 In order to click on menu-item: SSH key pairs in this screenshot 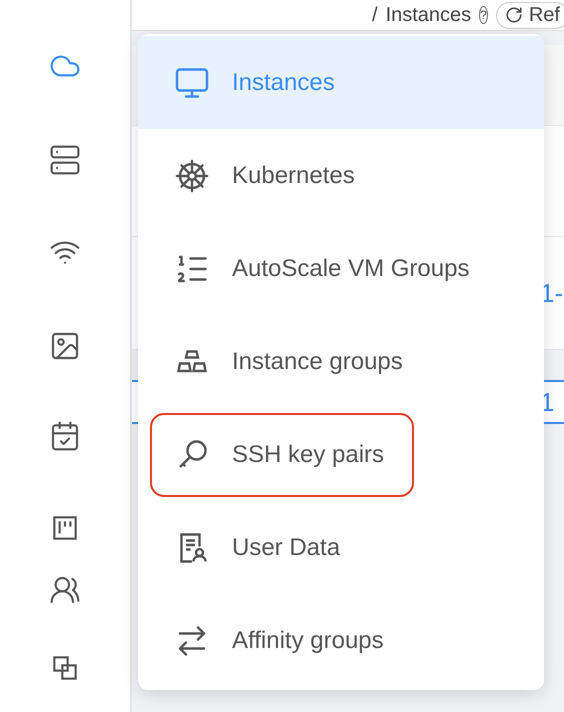, I will do `click(341, 454)`.